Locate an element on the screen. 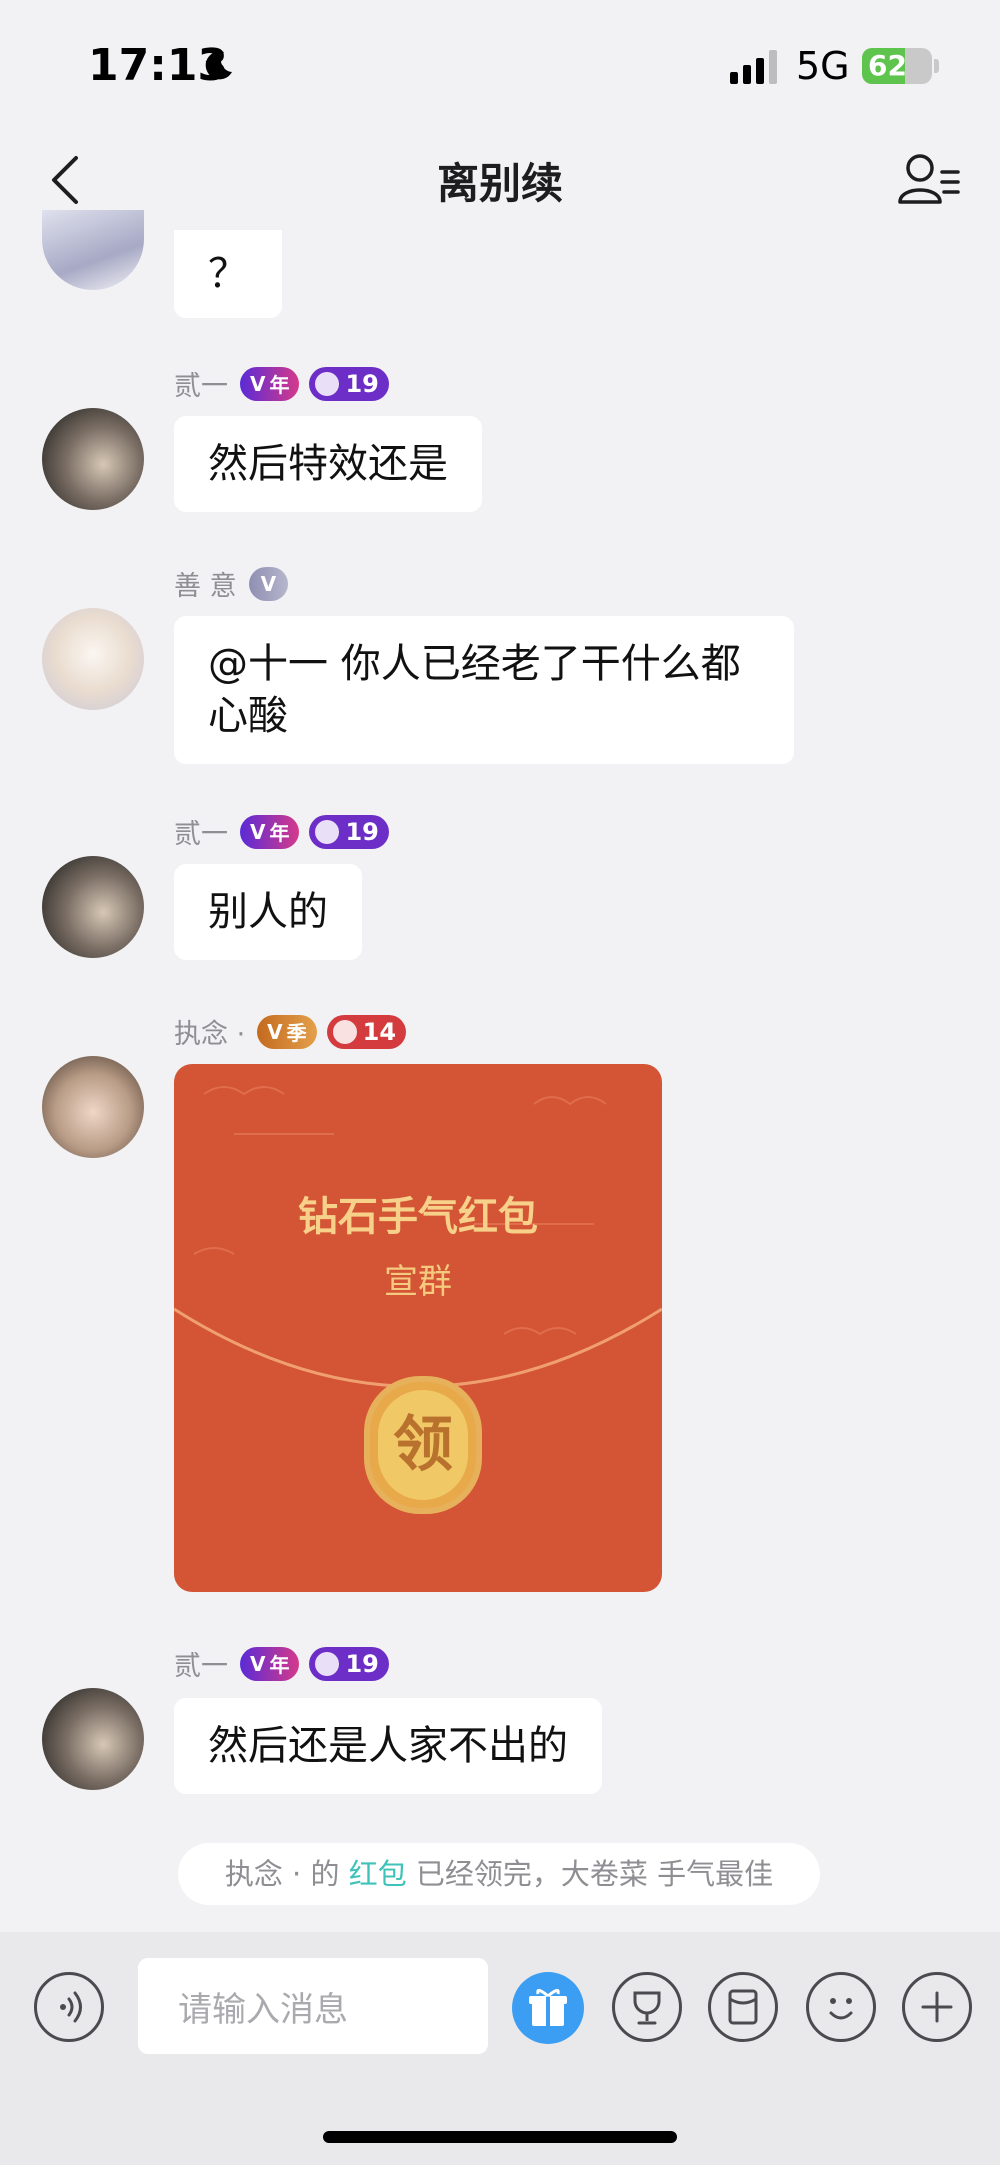 The width and height of the screenshot is (1000, 2165). message-bubble: ？ is located at coordinates (228, 274).